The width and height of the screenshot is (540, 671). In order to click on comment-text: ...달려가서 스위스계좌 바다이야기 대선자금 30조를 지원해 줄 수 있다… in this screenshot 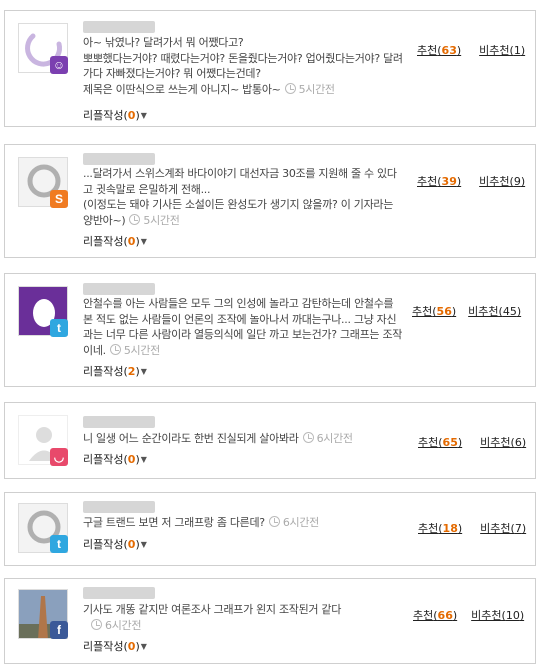, I will do `click(240, 197)`.